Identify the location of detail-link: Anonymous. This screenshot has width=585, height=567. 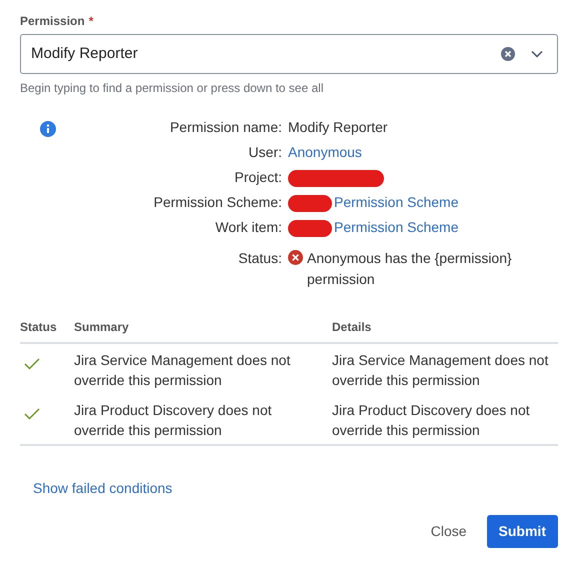
(325, 152).